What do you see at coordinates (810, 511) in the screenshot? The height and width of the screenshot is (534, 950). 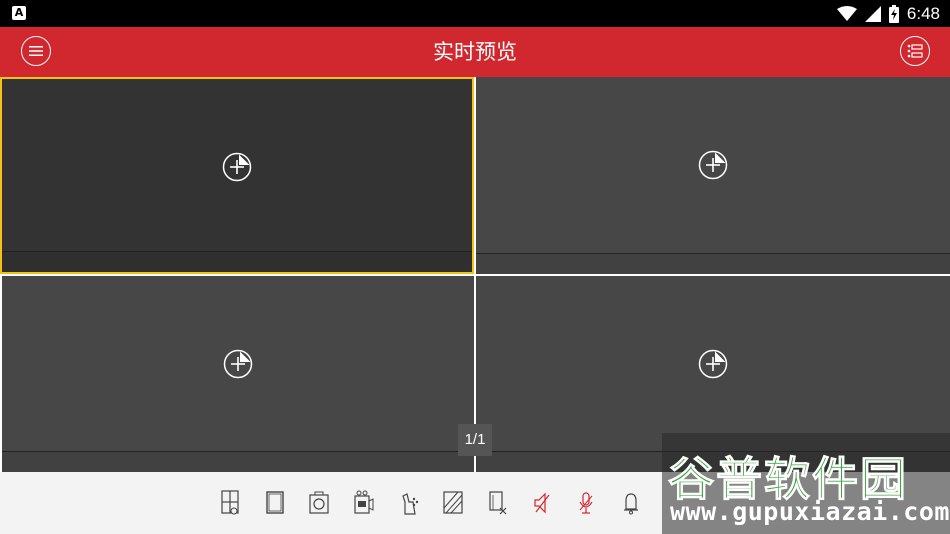 I see `watermark-site: www.gupuxiazai.com` at bounding box center [810, 511].